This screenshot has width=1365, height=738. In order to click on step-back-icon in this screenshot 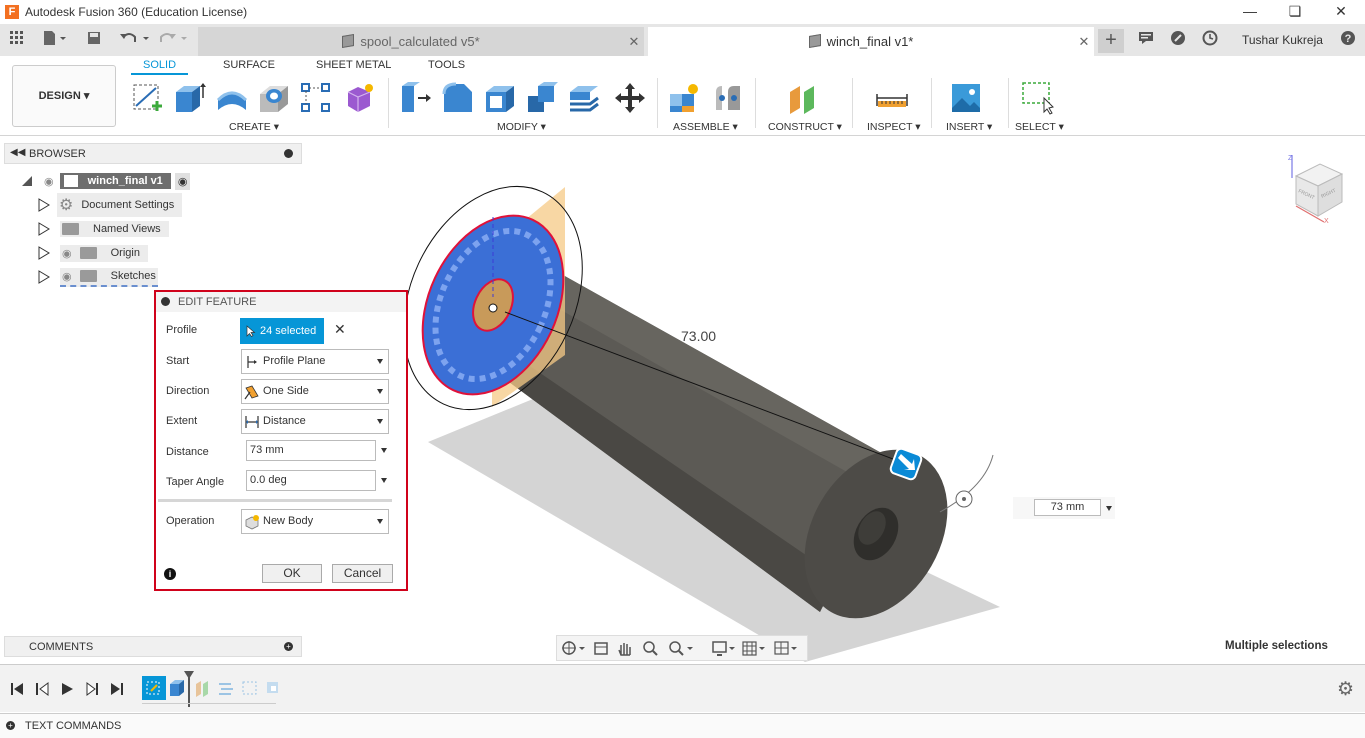, I will do `click(43, 689)`.